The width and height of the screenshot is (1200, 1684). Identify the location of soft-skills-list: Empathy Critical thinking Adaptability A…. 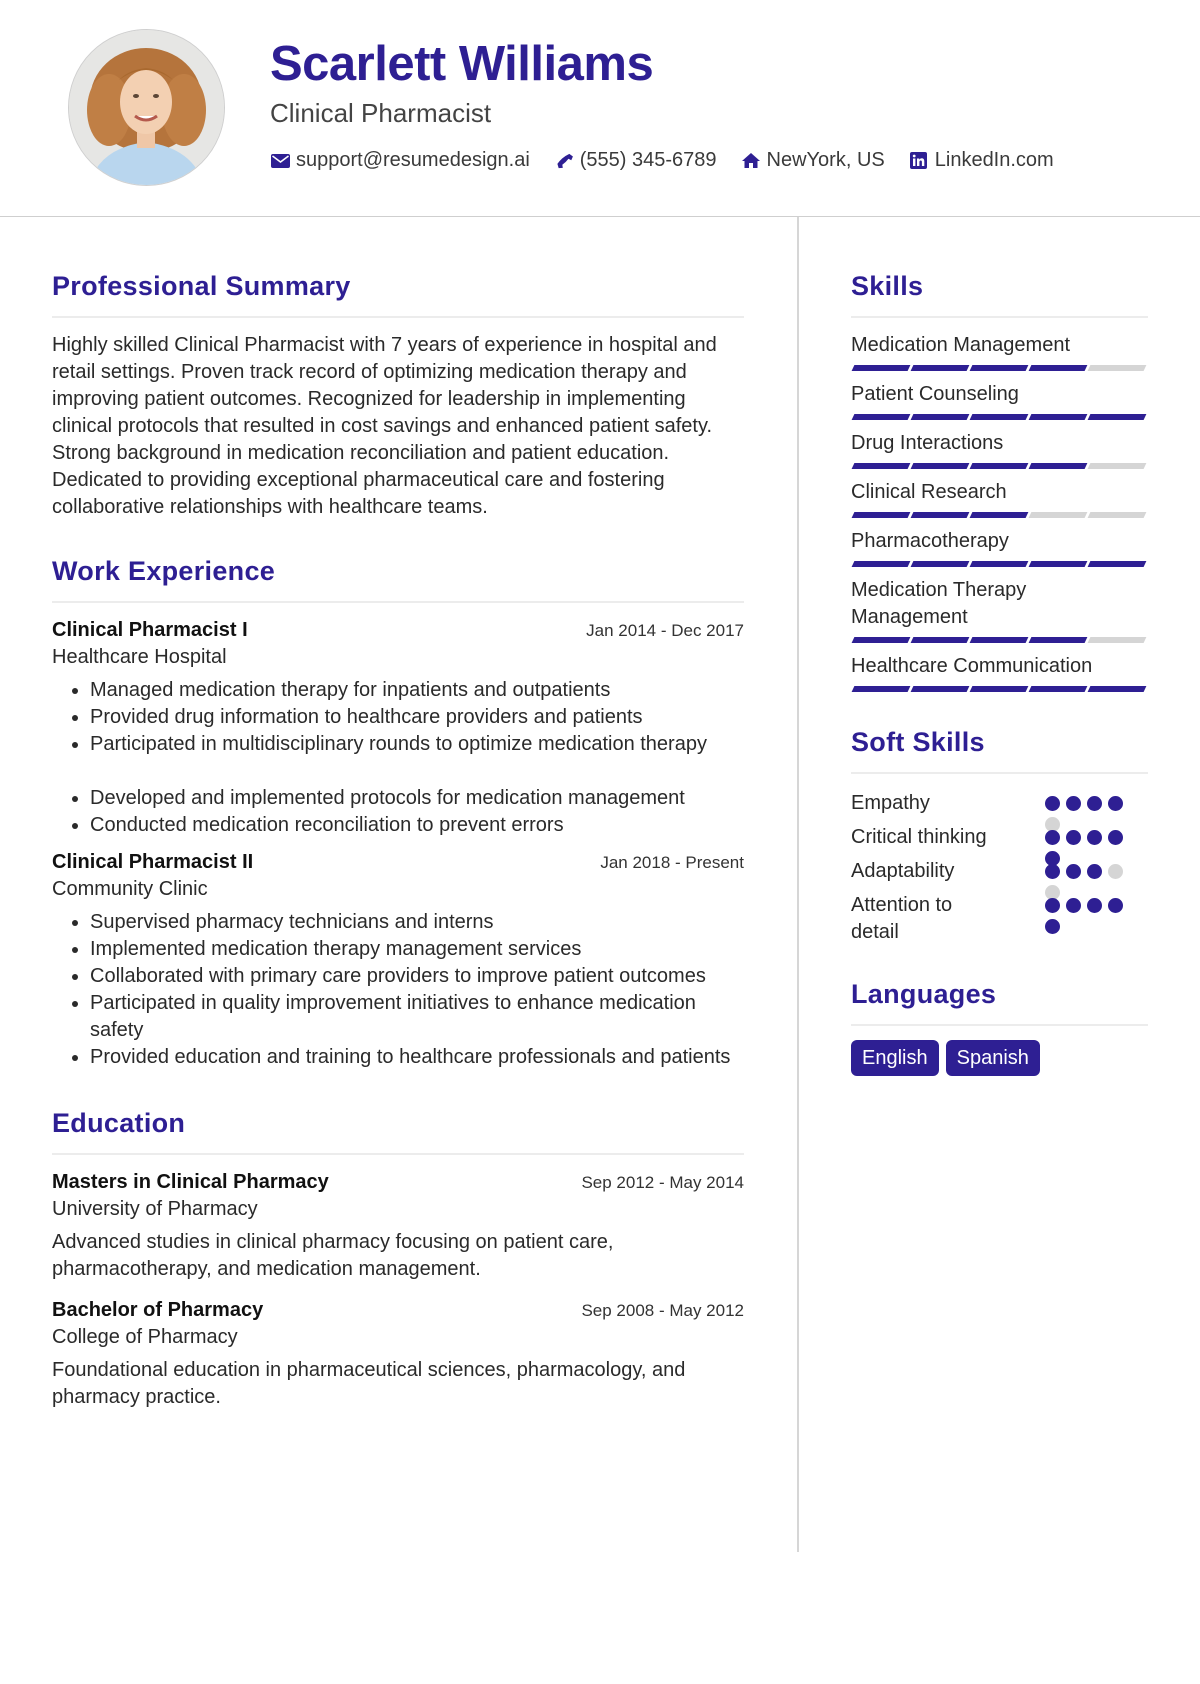
(999, 868).